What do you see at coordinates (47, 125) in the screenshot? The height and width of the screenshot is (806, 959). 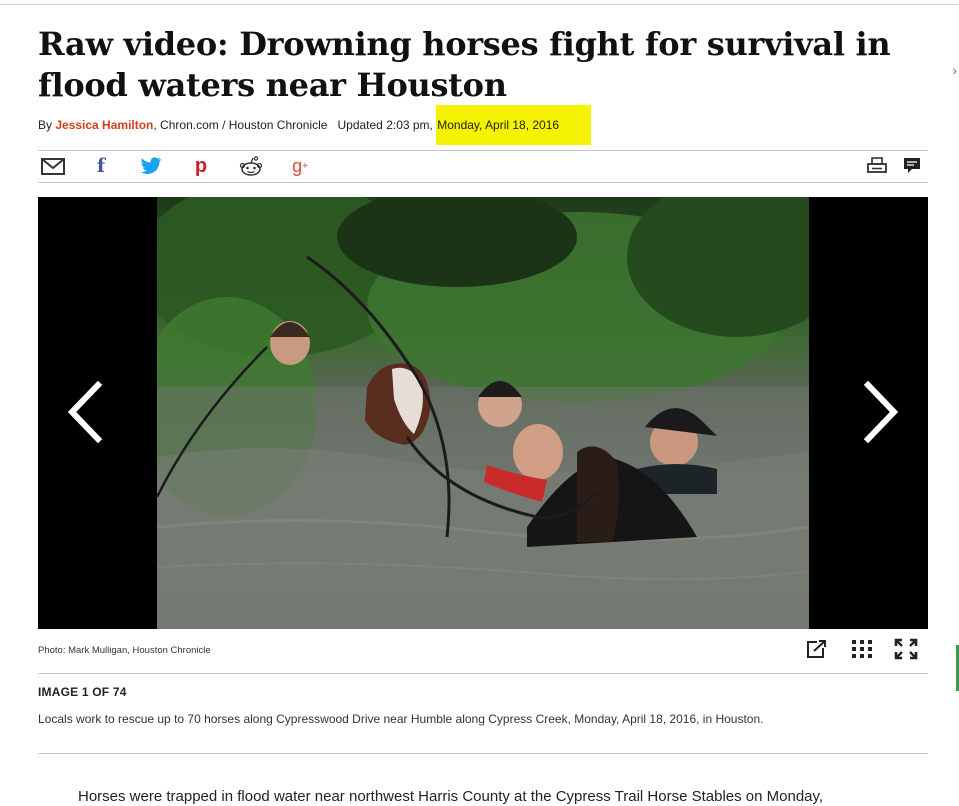 I see `byline-prefix: By` at bounding box center [47, 125].